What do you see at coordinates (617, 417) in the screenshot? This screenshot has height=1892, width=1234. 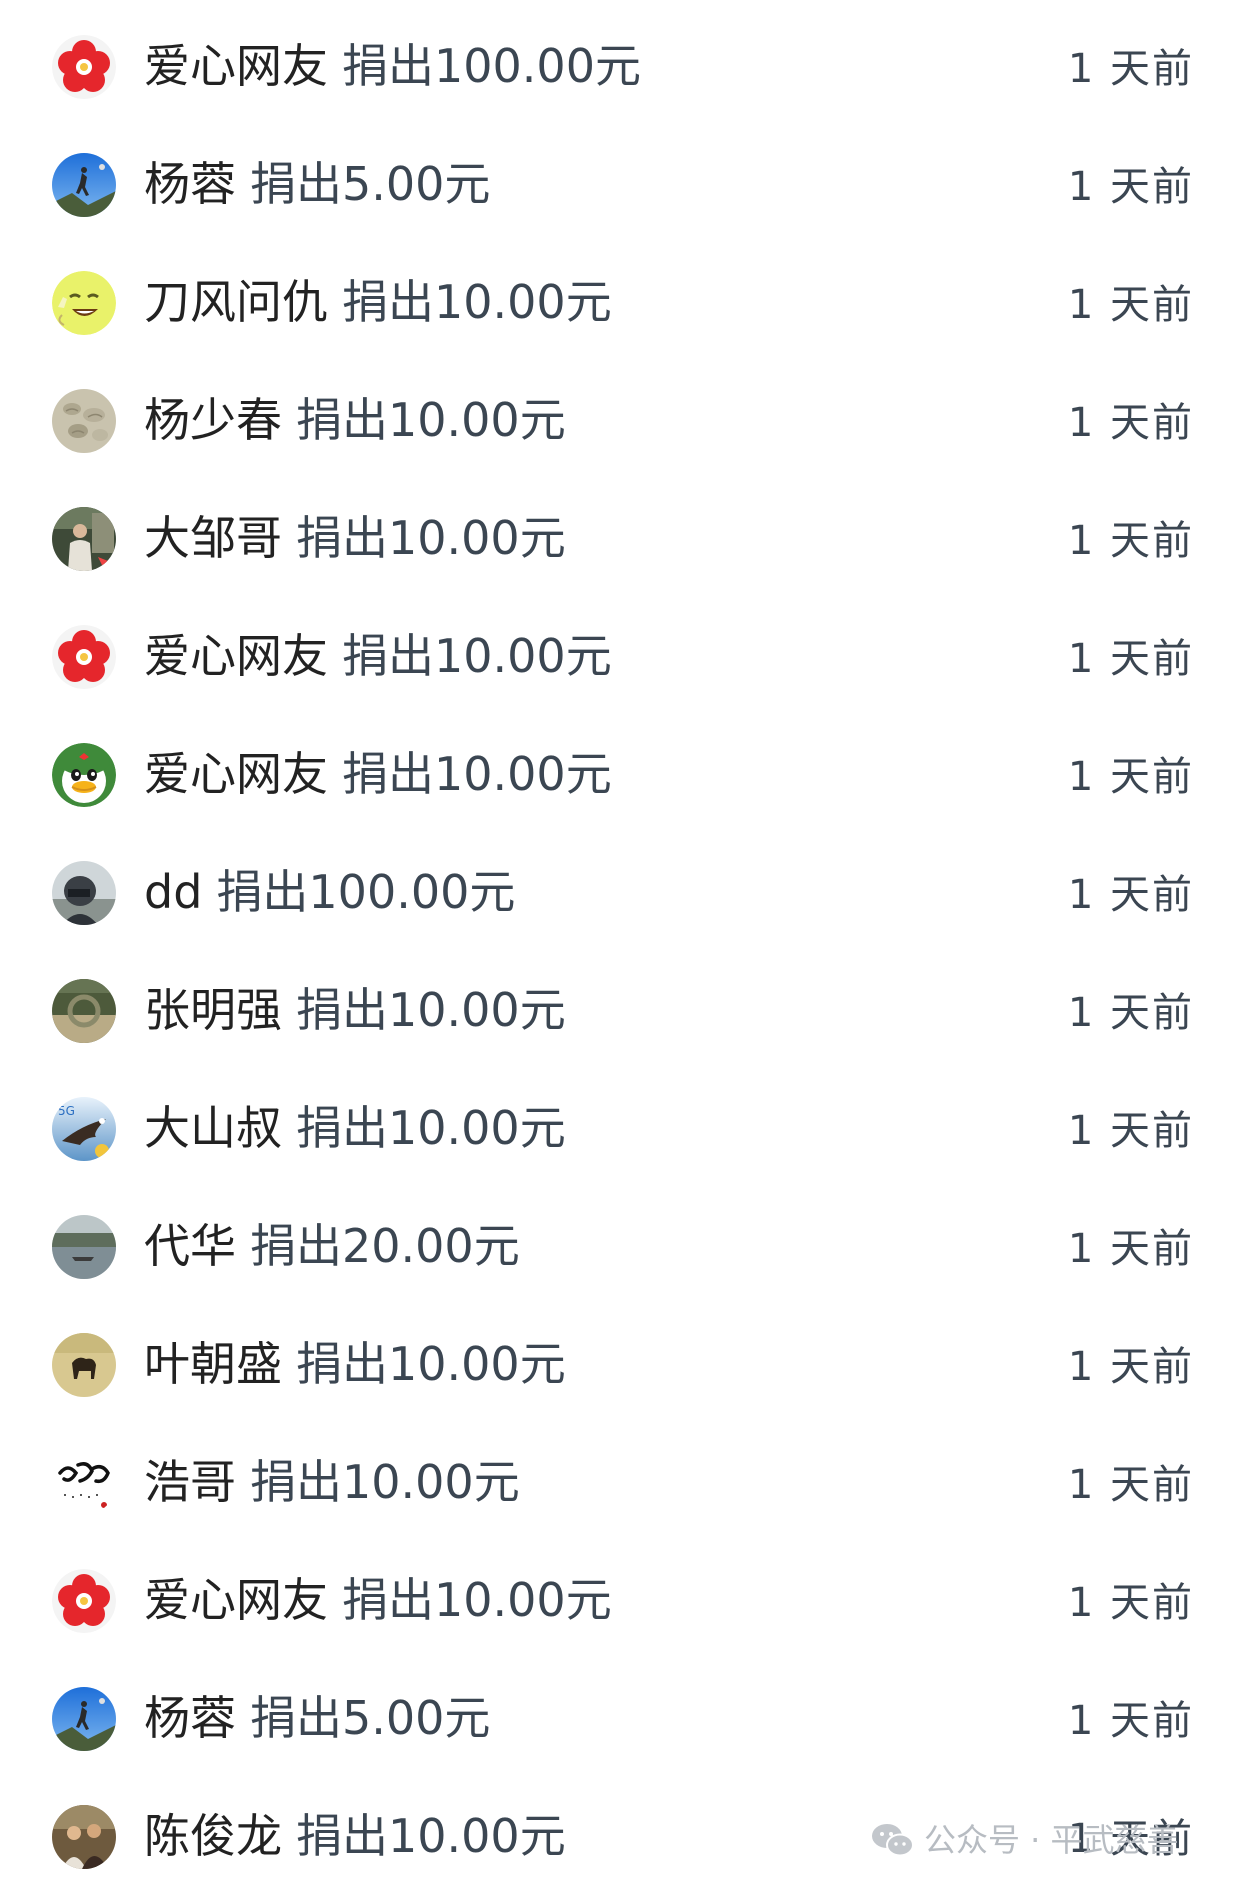 I see `donation-row: 杨少春 捐出10.00元 1 天前` at bounding box center [617, 417].